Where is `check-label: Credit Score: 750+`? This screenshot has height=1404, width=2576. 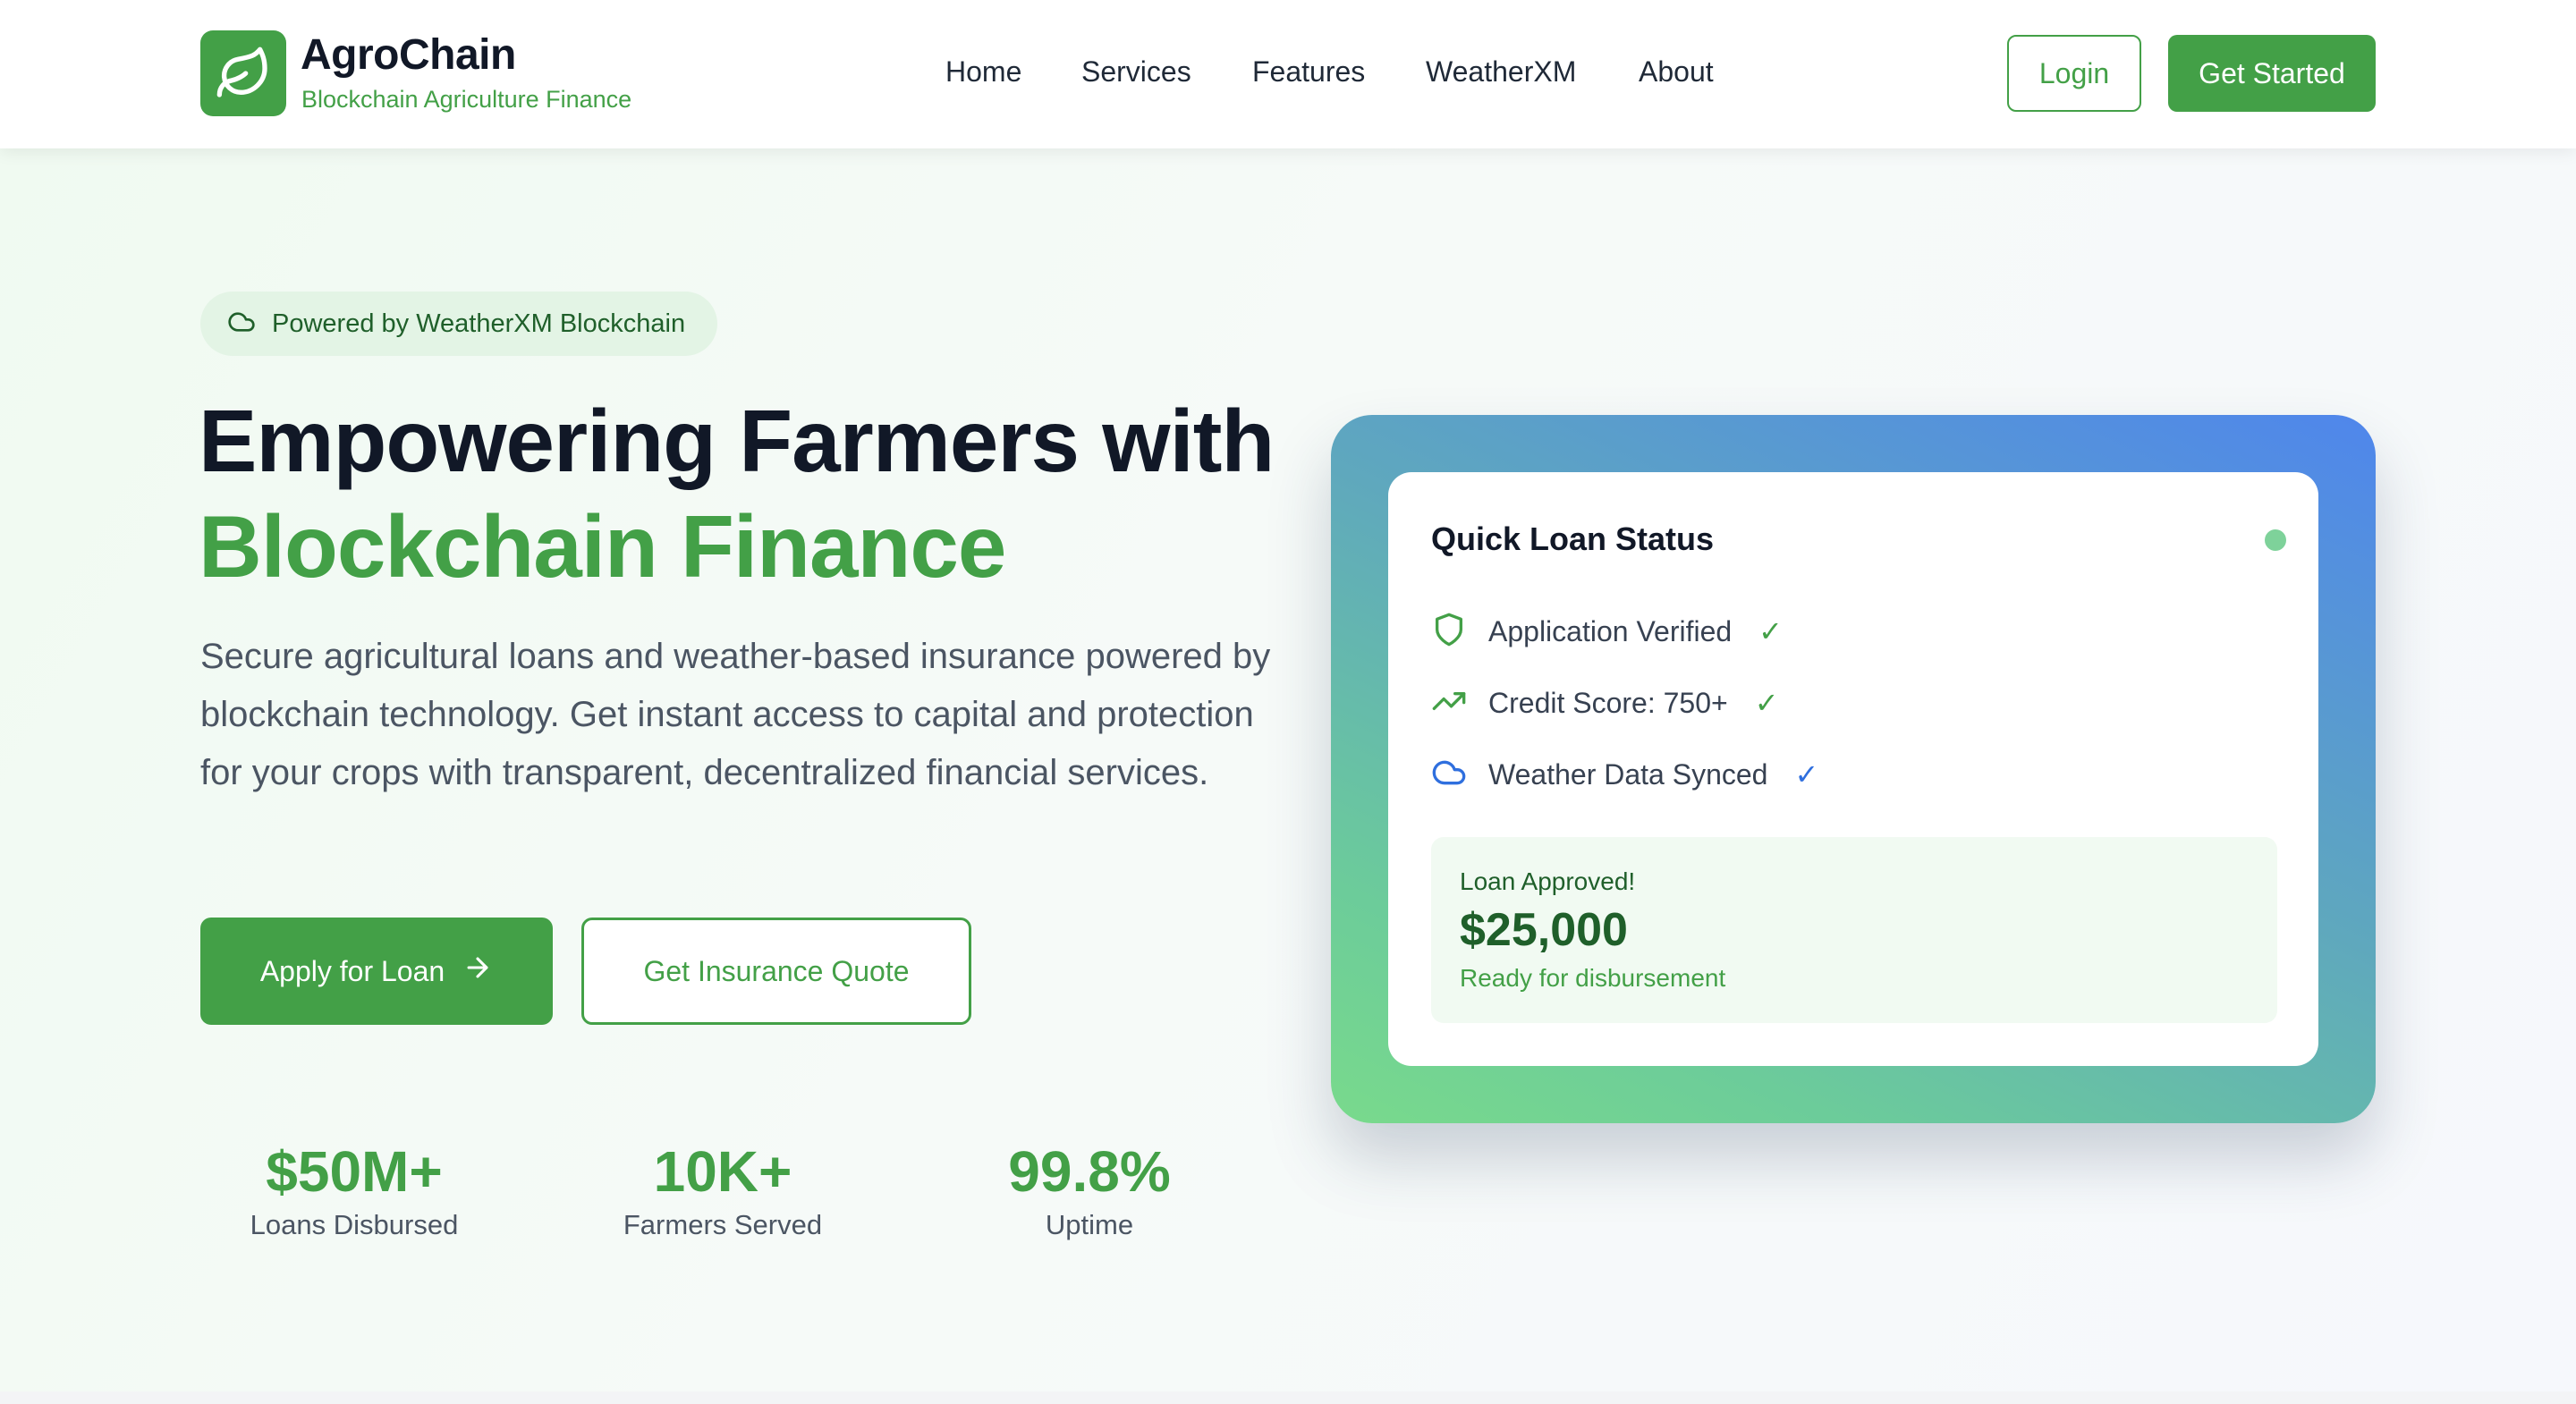 check-label: Credit Score: 750+ is located at coordinates (1608, 703).